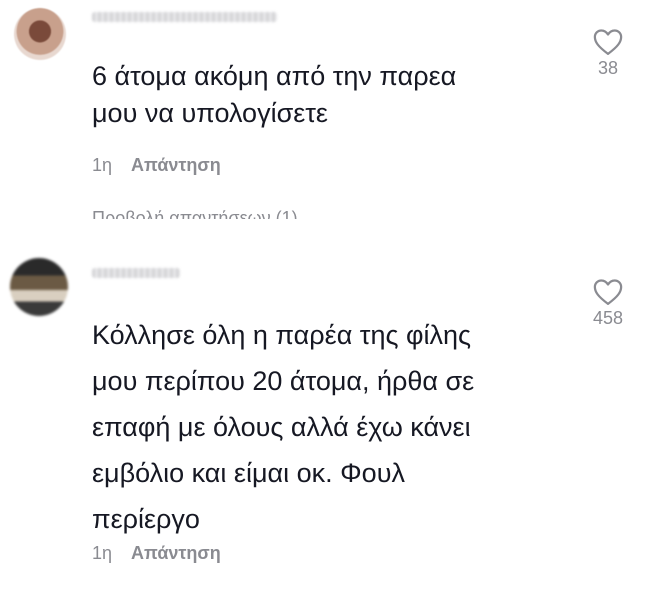 Image resolution: width=650 pixels, height=590 pixels. Describe the element at coordinates (608, 318) in the screenshot. I see `like-count: 458` at that location.